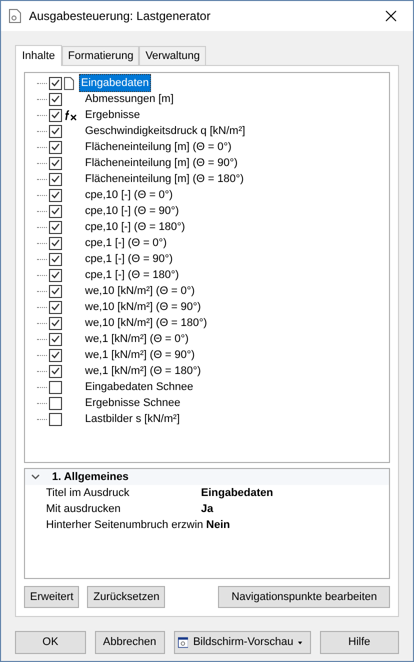 The width and height of the screenshot is (414, 662). I want to click on tree-item: Flächeneinteilung [m] (Θ = 180°), so click(164, 179).